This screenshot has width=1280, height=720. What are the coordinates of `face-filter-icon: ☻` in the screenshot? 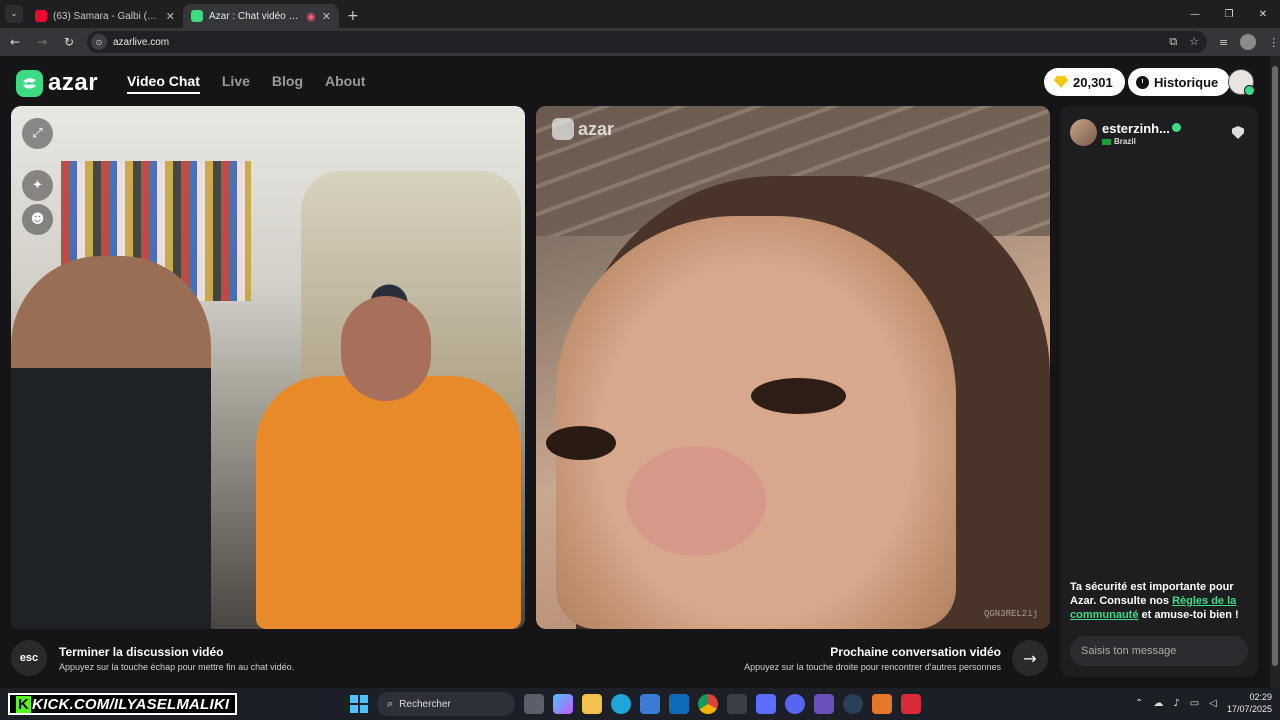 It's located at (37, 219).